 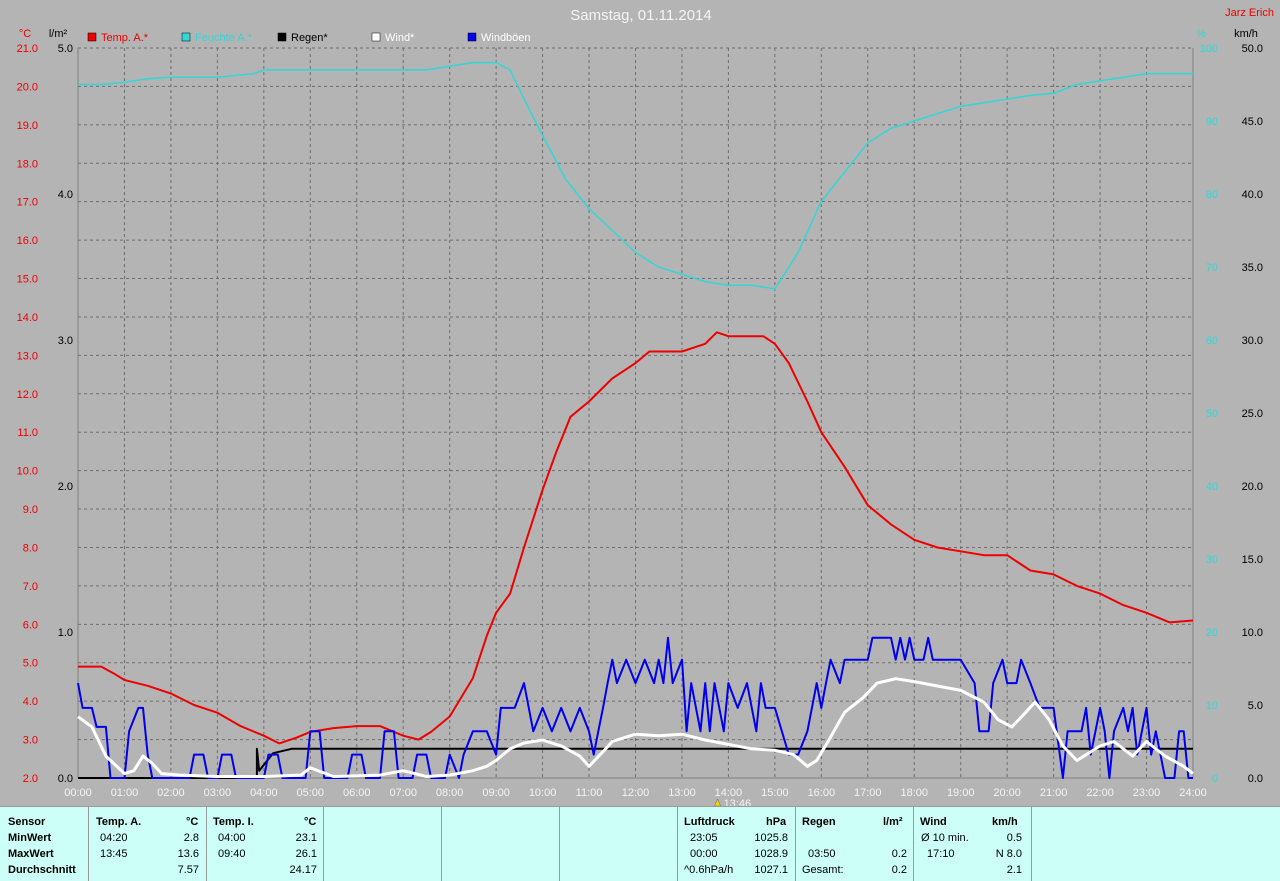 I want to click on temp-tick-label: 4.0, so click(x=30, y=702).